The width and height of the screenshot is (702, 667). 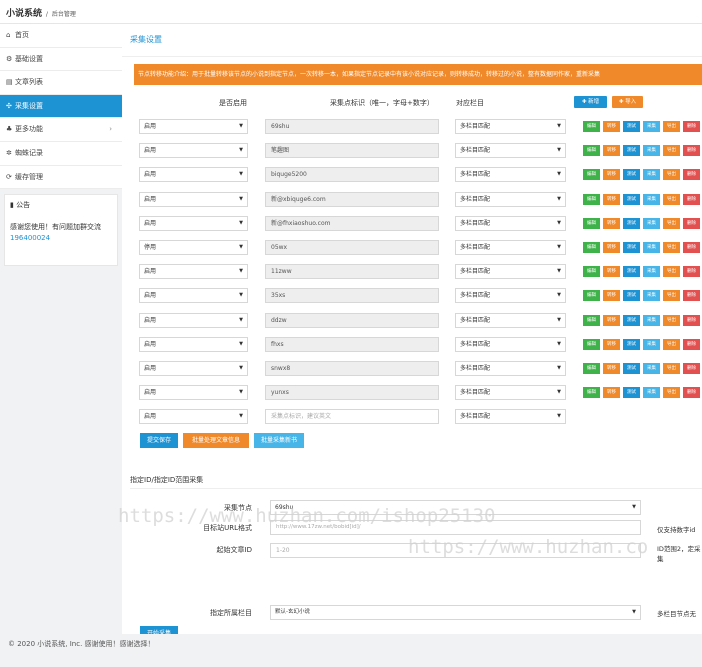 What do you see at coordinates (159, 440) in the screenshot?
I see `submit-save-button: 提交保存` at bounding box center [159, 440].